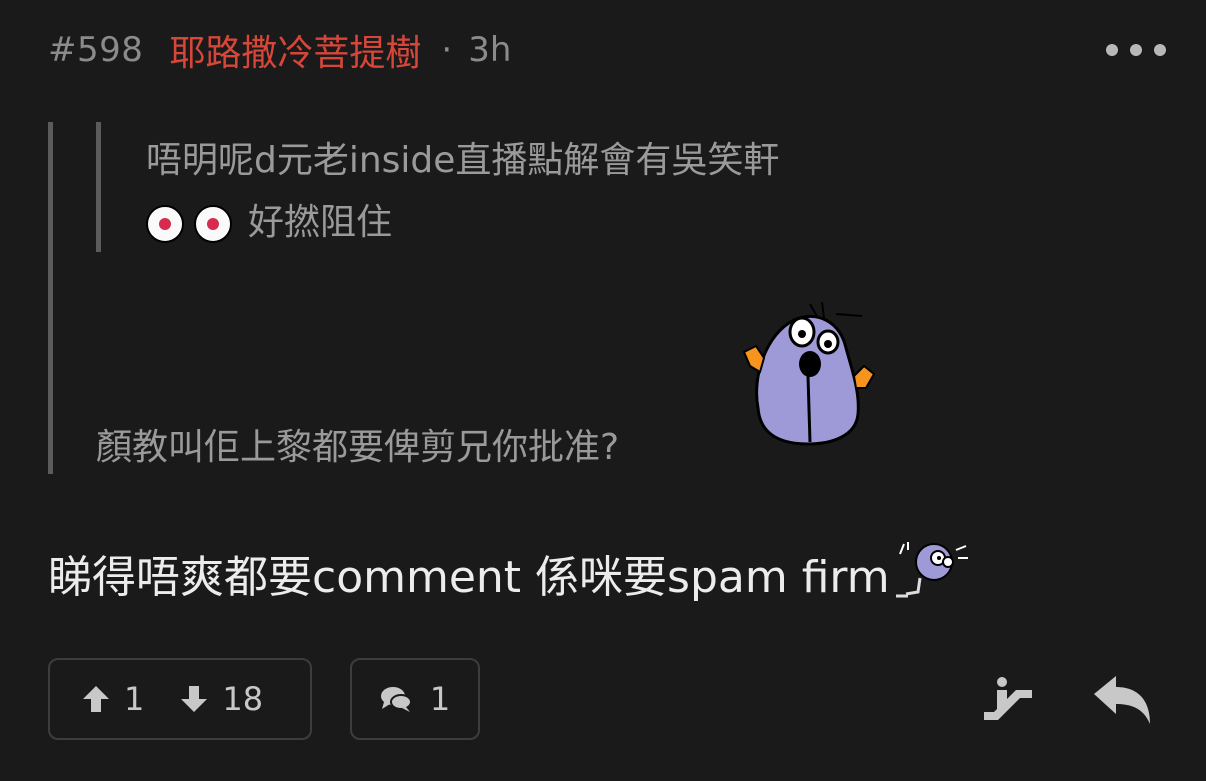  I want to click on arrow-down-icon, so click(194, 699).